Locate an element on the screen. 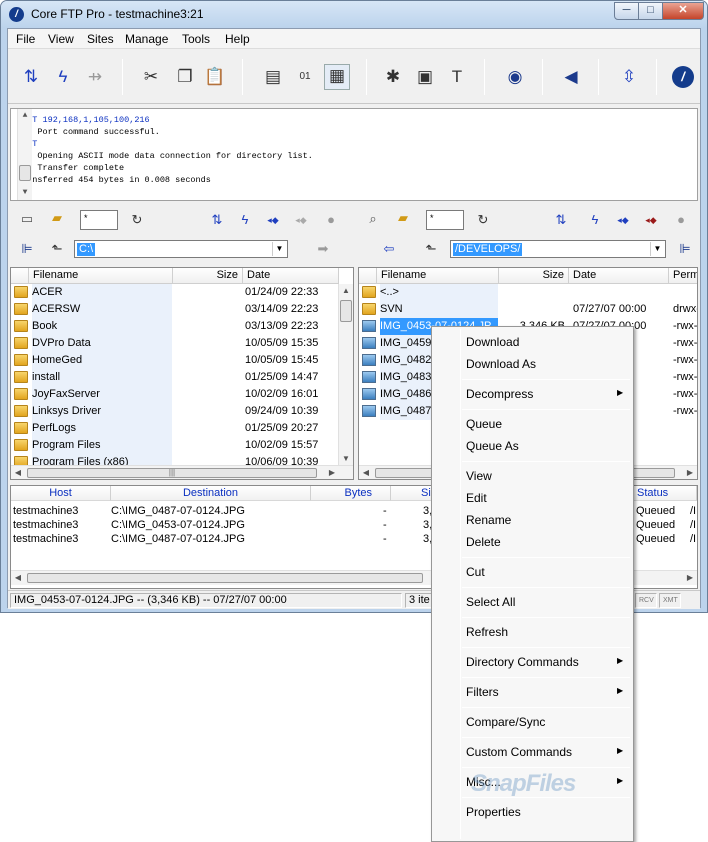  menu-tools: Tools is located at coordinates (196, 39).